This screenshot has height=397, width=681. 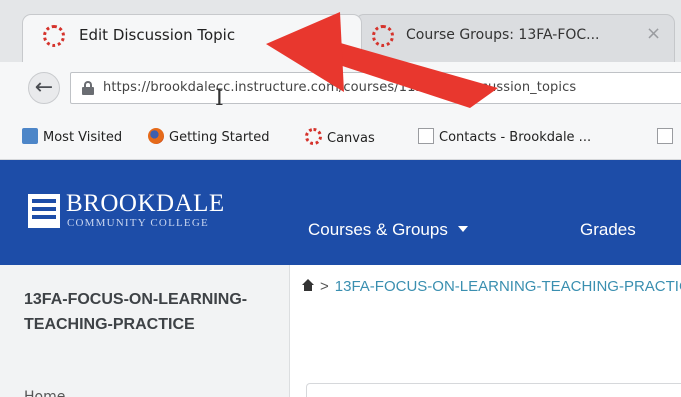 What do you see at coordinates (156, 136) in the screenshot?
I see `firefox-icon` at bounding box center [156, 136].